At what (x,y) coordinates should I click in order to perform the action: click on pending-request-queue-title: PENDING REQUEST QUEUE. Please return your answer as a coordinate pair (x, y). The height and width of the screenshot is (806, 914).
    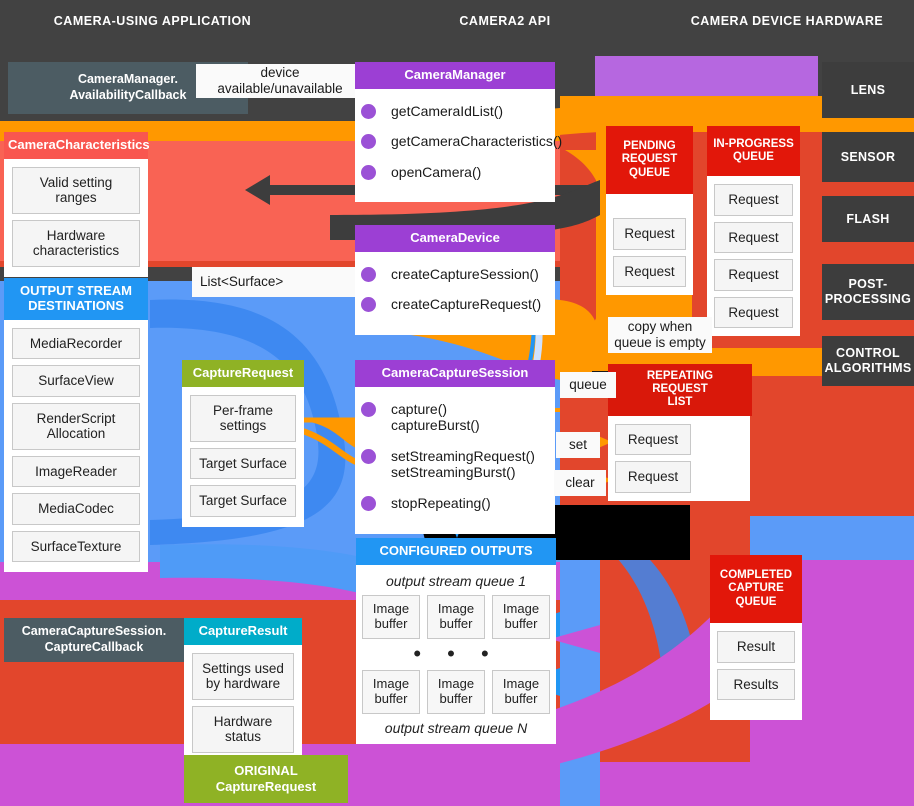
    Looking at the image, I should click on (649, 160).